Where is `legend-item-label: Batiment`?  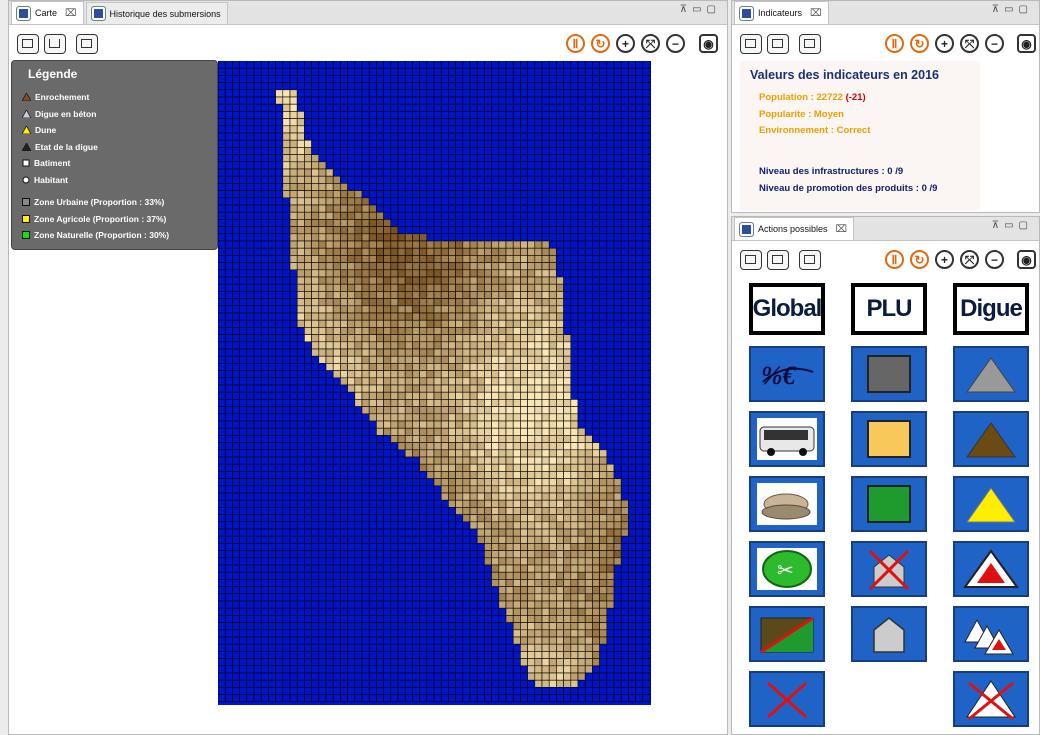 legend-item-label: Batiment is located at coordinates (52, 163).